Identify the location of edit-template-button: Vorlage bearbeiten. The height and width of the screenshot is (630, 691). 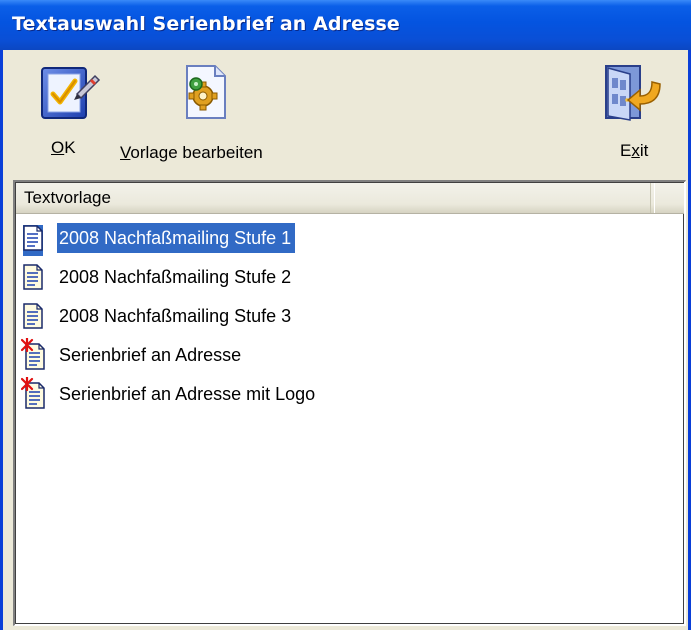
(210, 119).